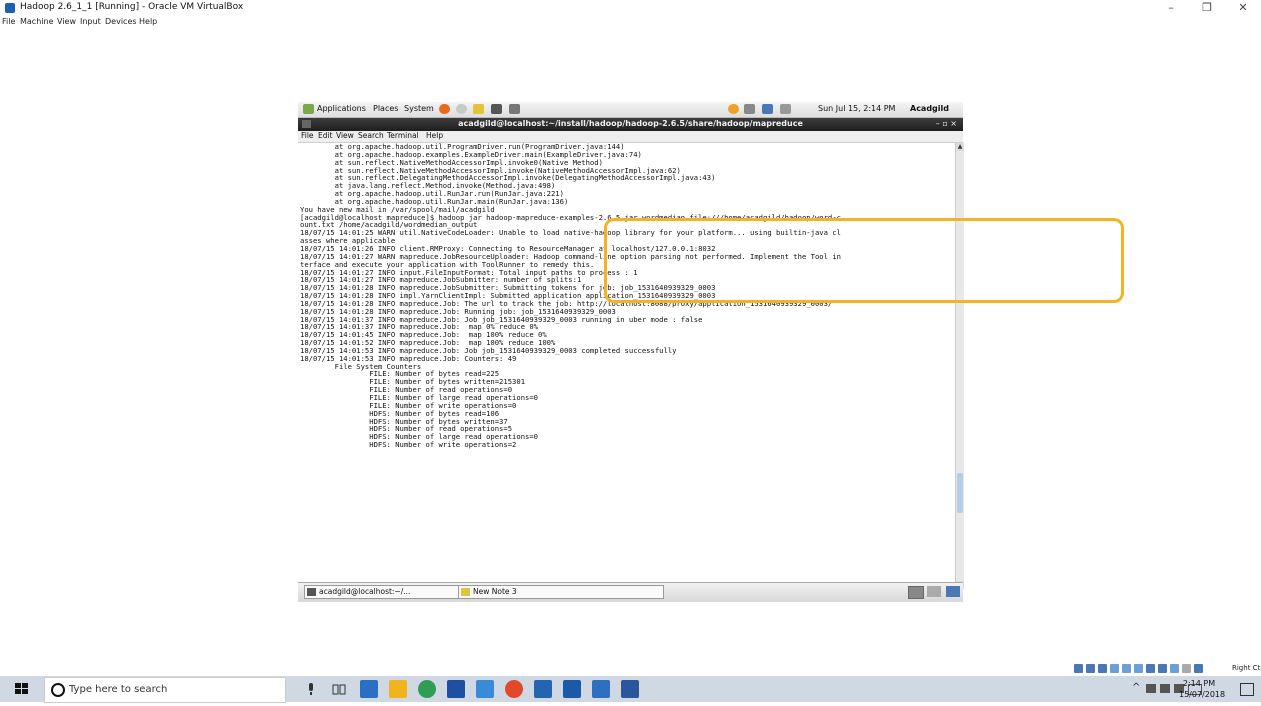 Image resolution: width=1261 pixels, height=706 pixels. I want to click on terminal-menu-edit: Edit, so click(325, 135).